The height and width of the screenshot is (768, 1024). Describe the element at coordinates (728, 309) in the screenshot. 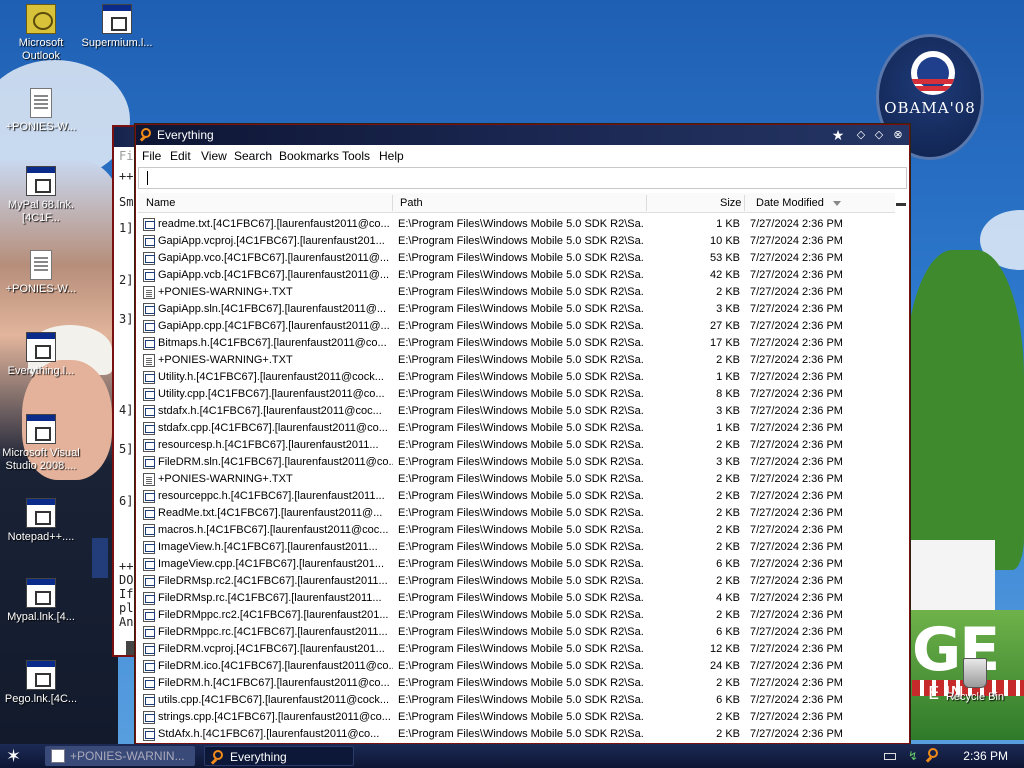

I see `result-size: 3 KB` at that location.